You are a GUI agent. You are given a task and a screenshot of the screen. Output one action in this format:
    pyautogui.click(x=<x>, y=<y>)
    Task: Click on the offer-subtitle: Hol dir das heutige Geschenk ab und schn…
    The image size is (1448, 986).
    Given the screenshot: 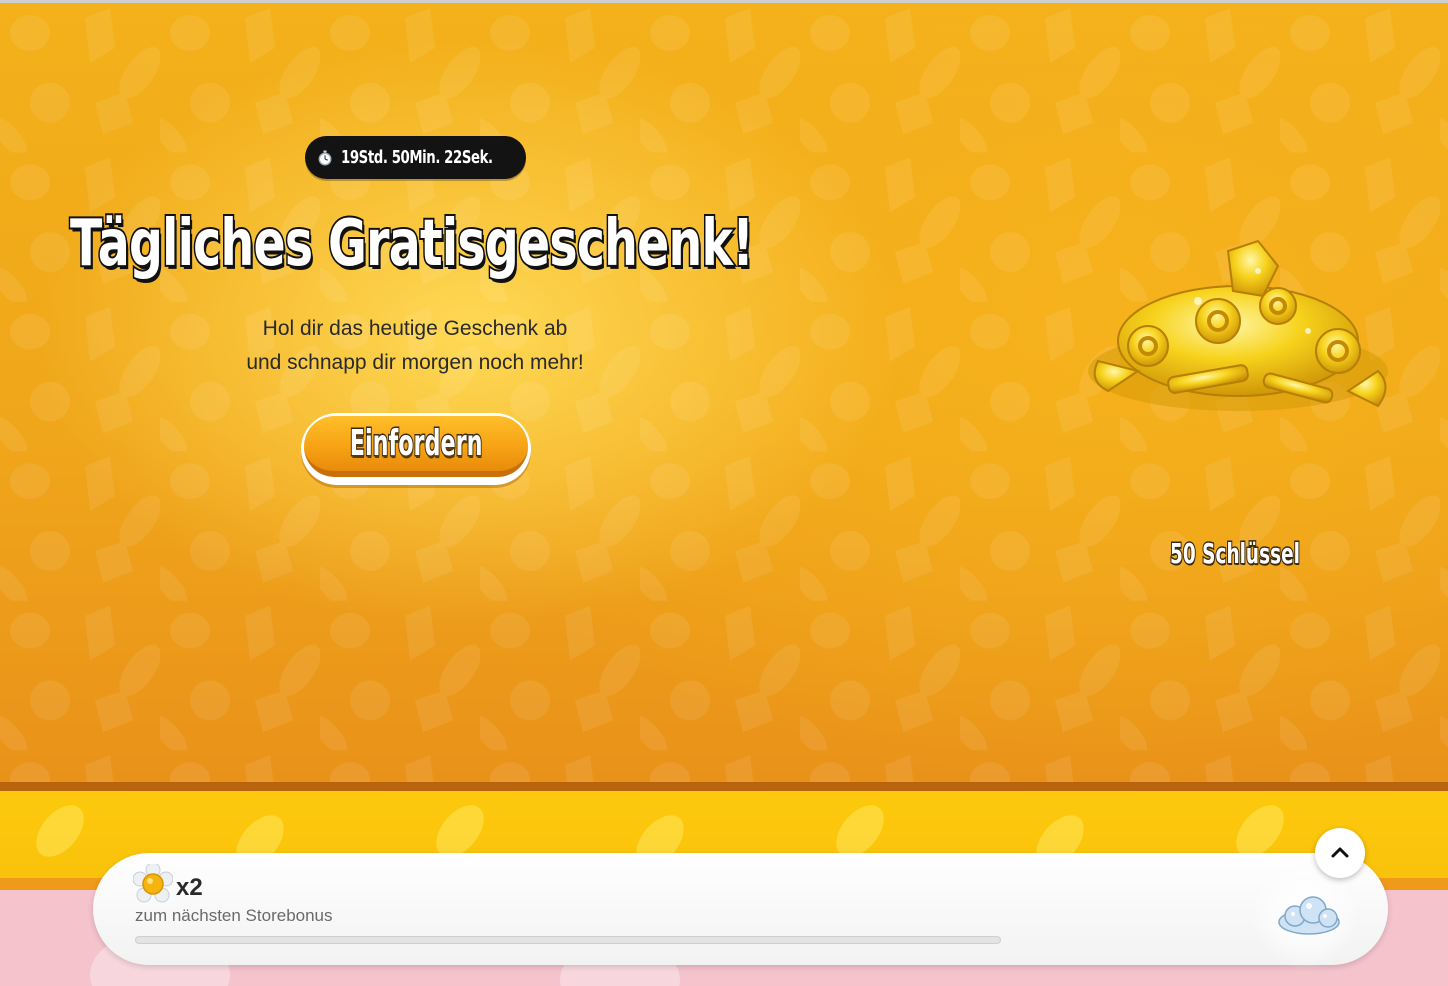 What is the action you would take?
    pyautogui.click(x=415, y=346)
    